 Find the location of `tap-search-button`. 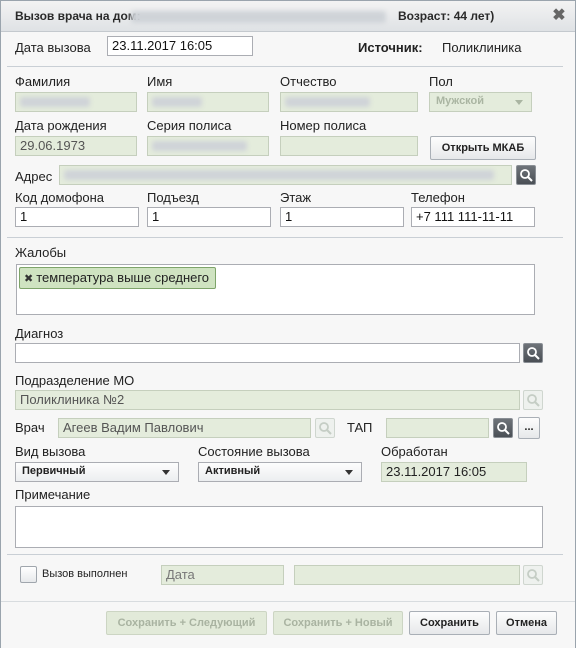

tap-search-button is located at coordinates (503, 428).